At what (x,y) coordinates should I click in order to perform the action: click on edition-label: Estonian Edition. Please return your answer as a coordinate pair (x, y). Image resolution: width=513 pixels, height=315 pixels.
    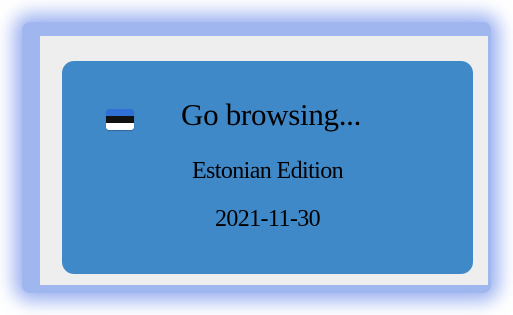
    Looking at the image, I should click on (267, 171).